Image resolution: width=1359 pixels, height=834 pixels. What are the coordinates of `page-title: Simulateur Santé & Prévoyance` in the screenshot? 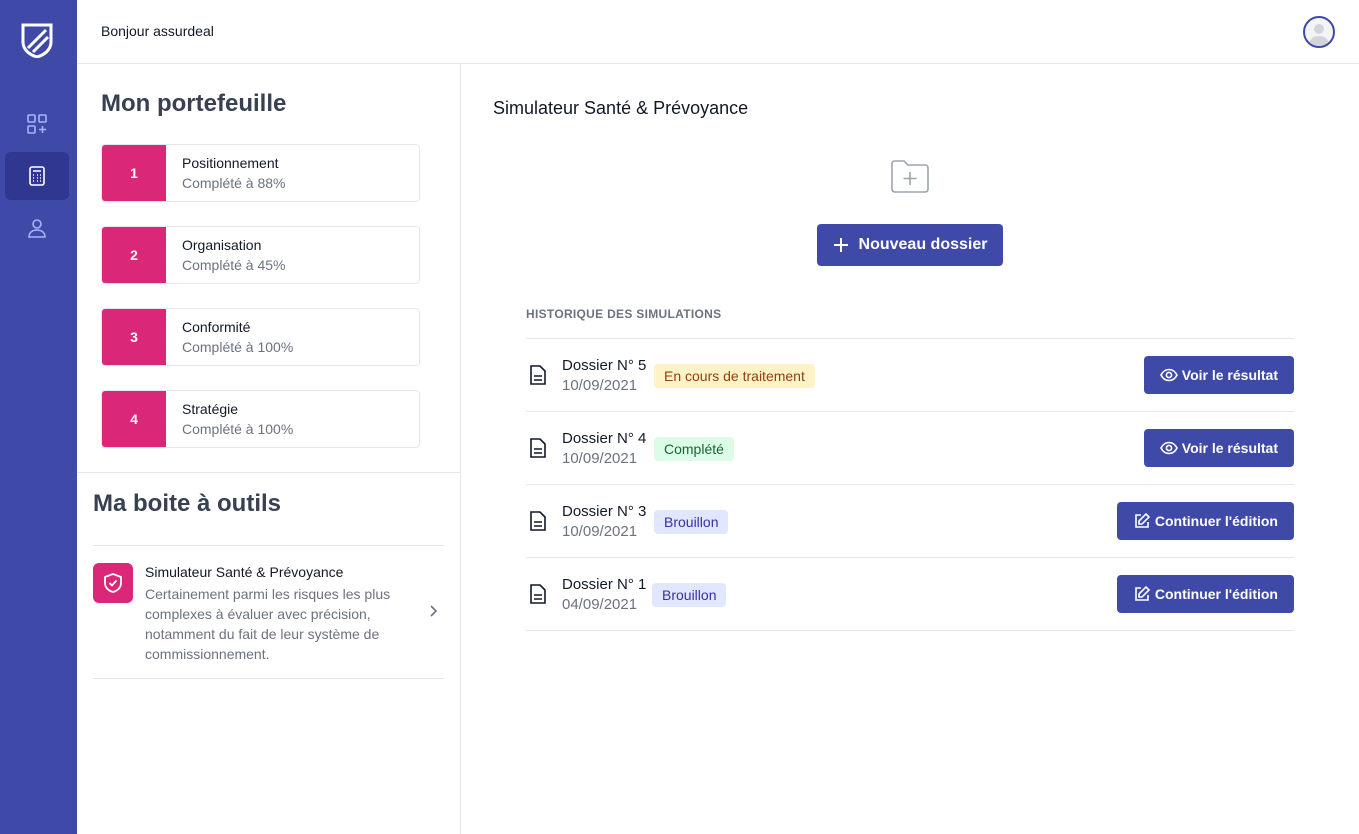 It's located at (621, 108).